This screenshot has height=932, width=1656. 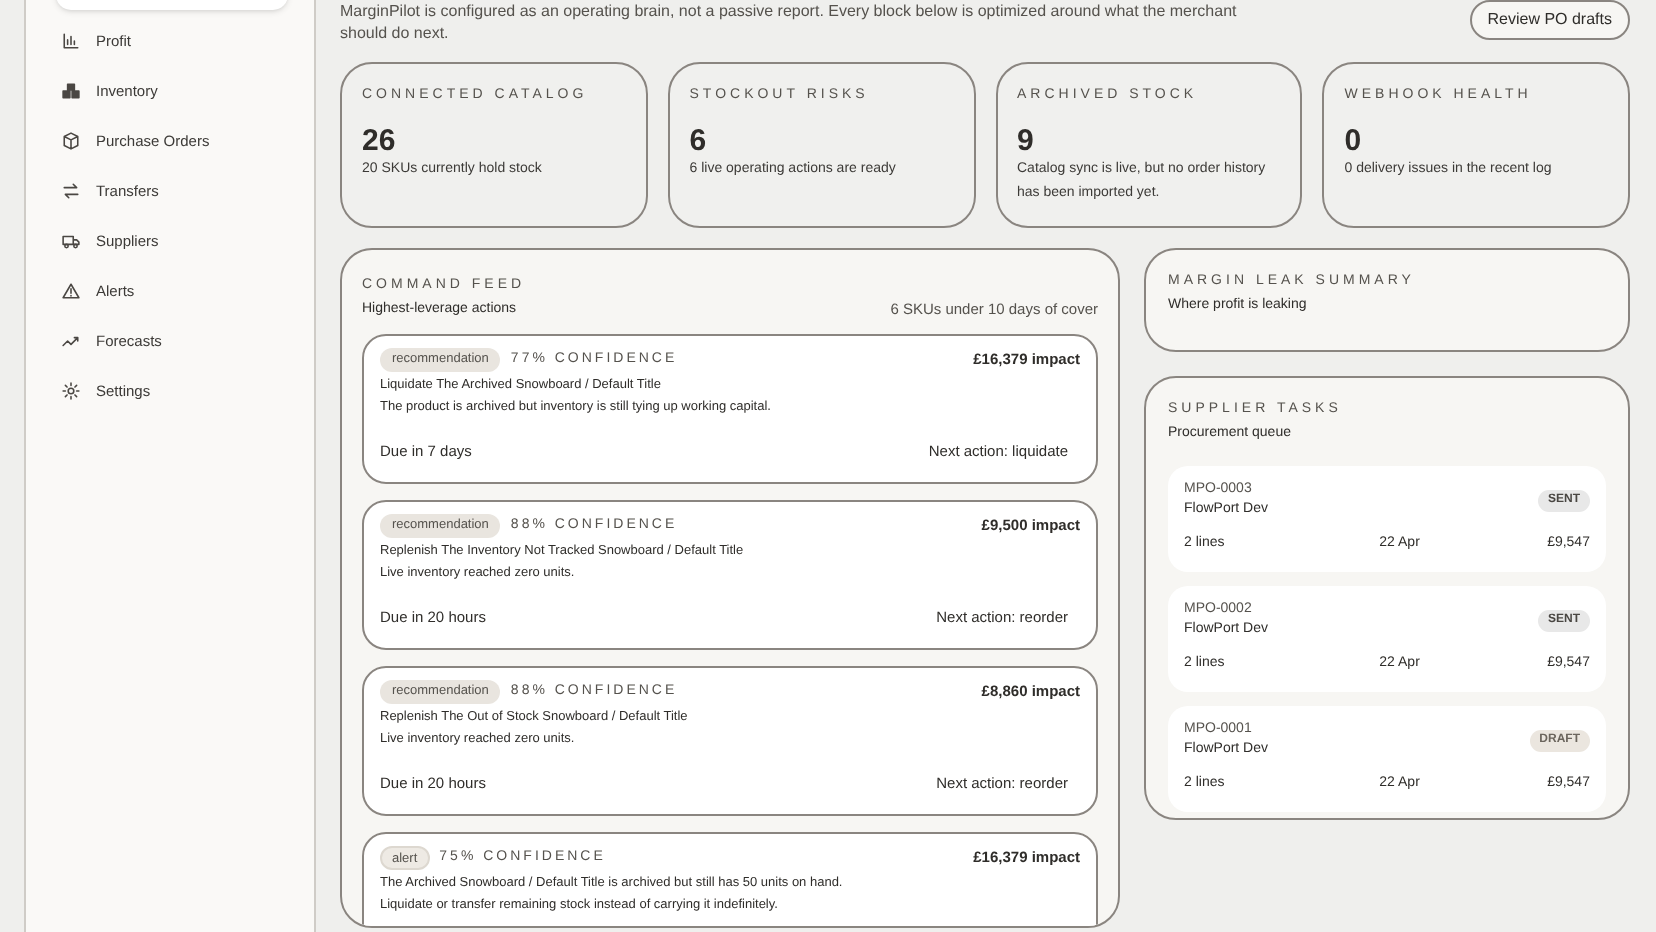 What do you see at coordinates (1025, 141) in the screenshot?
I see `stat-value: 9` at bounding box center [1025, 141].